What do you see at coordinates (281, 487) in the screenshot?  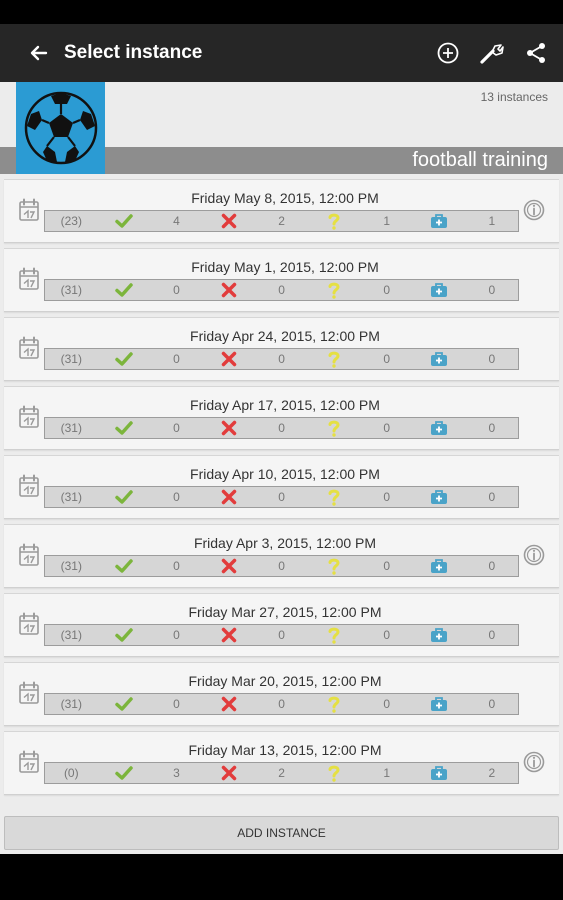 I see `instance-row: Friday Apr 10, 2015, 12:00 PM (31) 0 0 0 0` at bounding box center [281, 487].